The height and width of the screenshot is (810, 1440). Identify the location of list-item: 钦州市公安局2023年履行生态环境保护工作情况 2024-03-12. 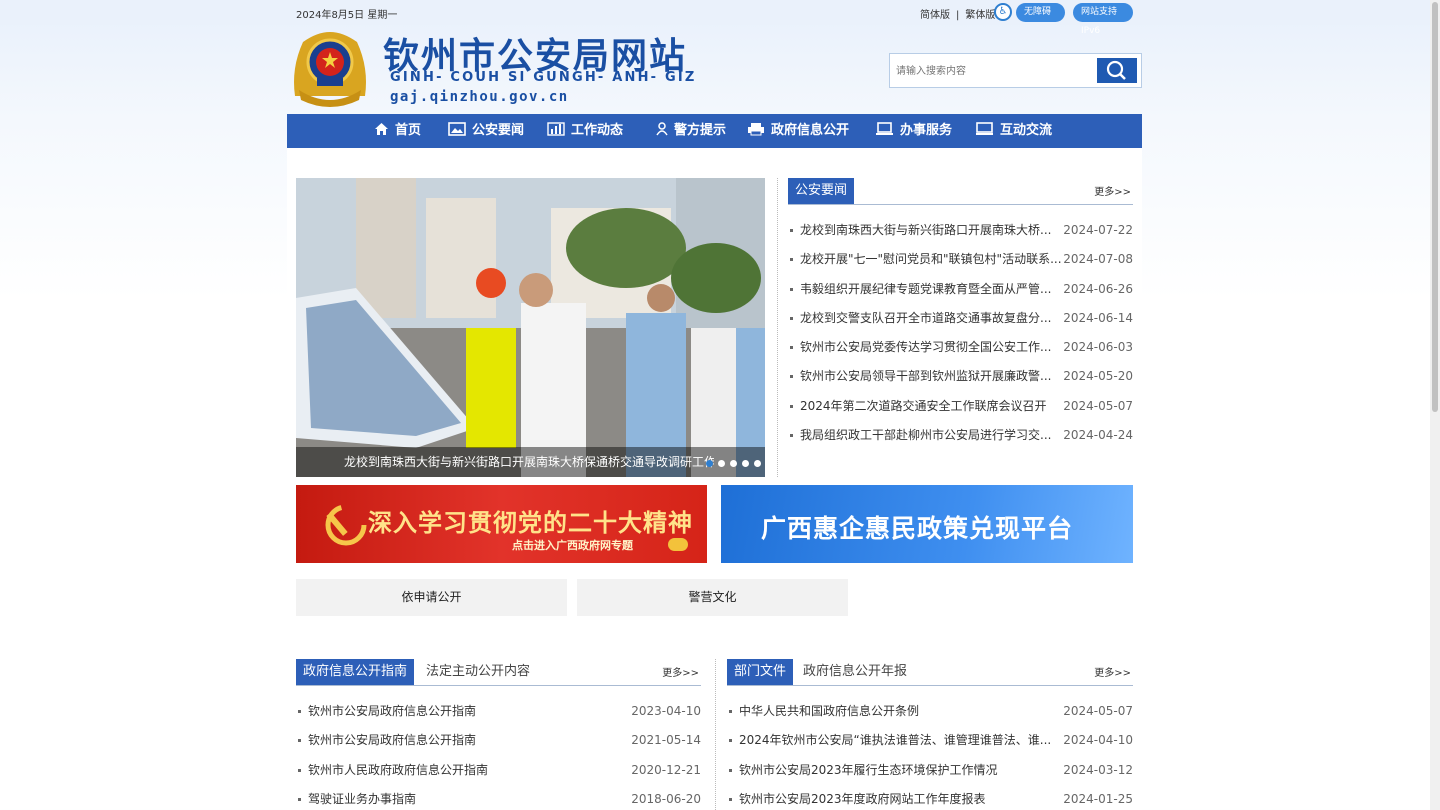
(931, 770).